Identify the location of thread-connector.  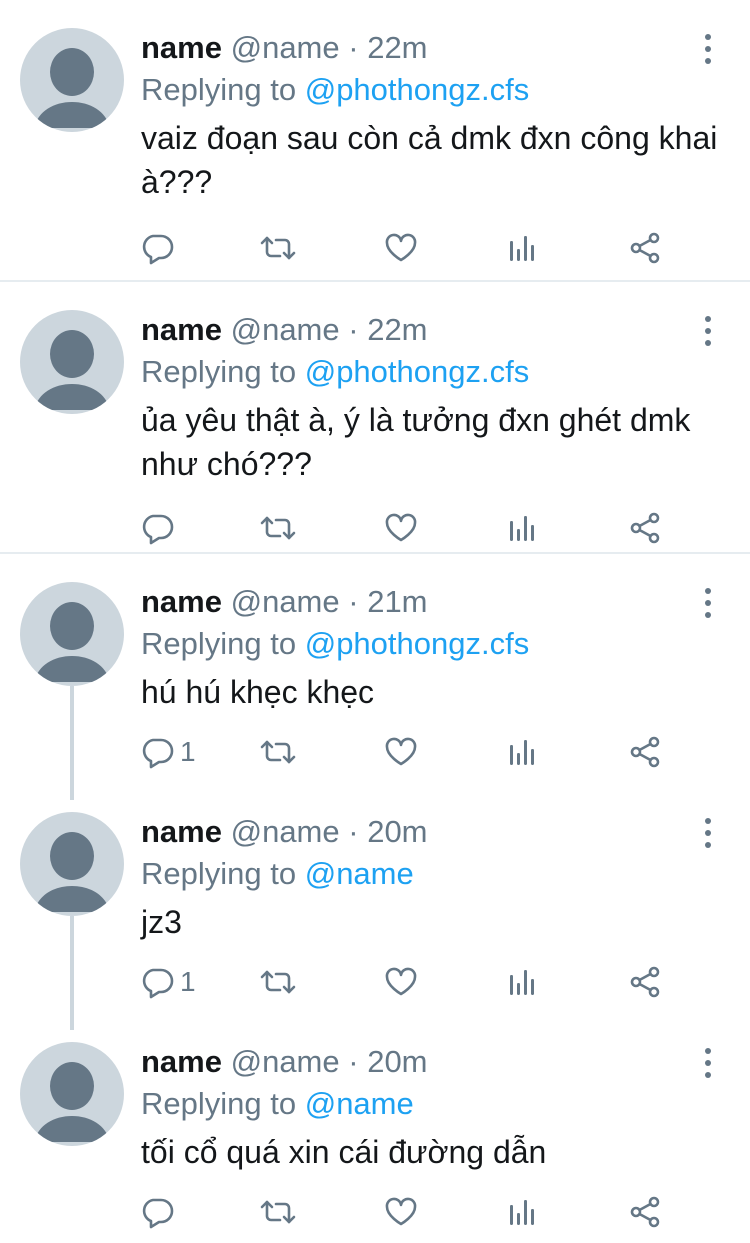
(72, 973).